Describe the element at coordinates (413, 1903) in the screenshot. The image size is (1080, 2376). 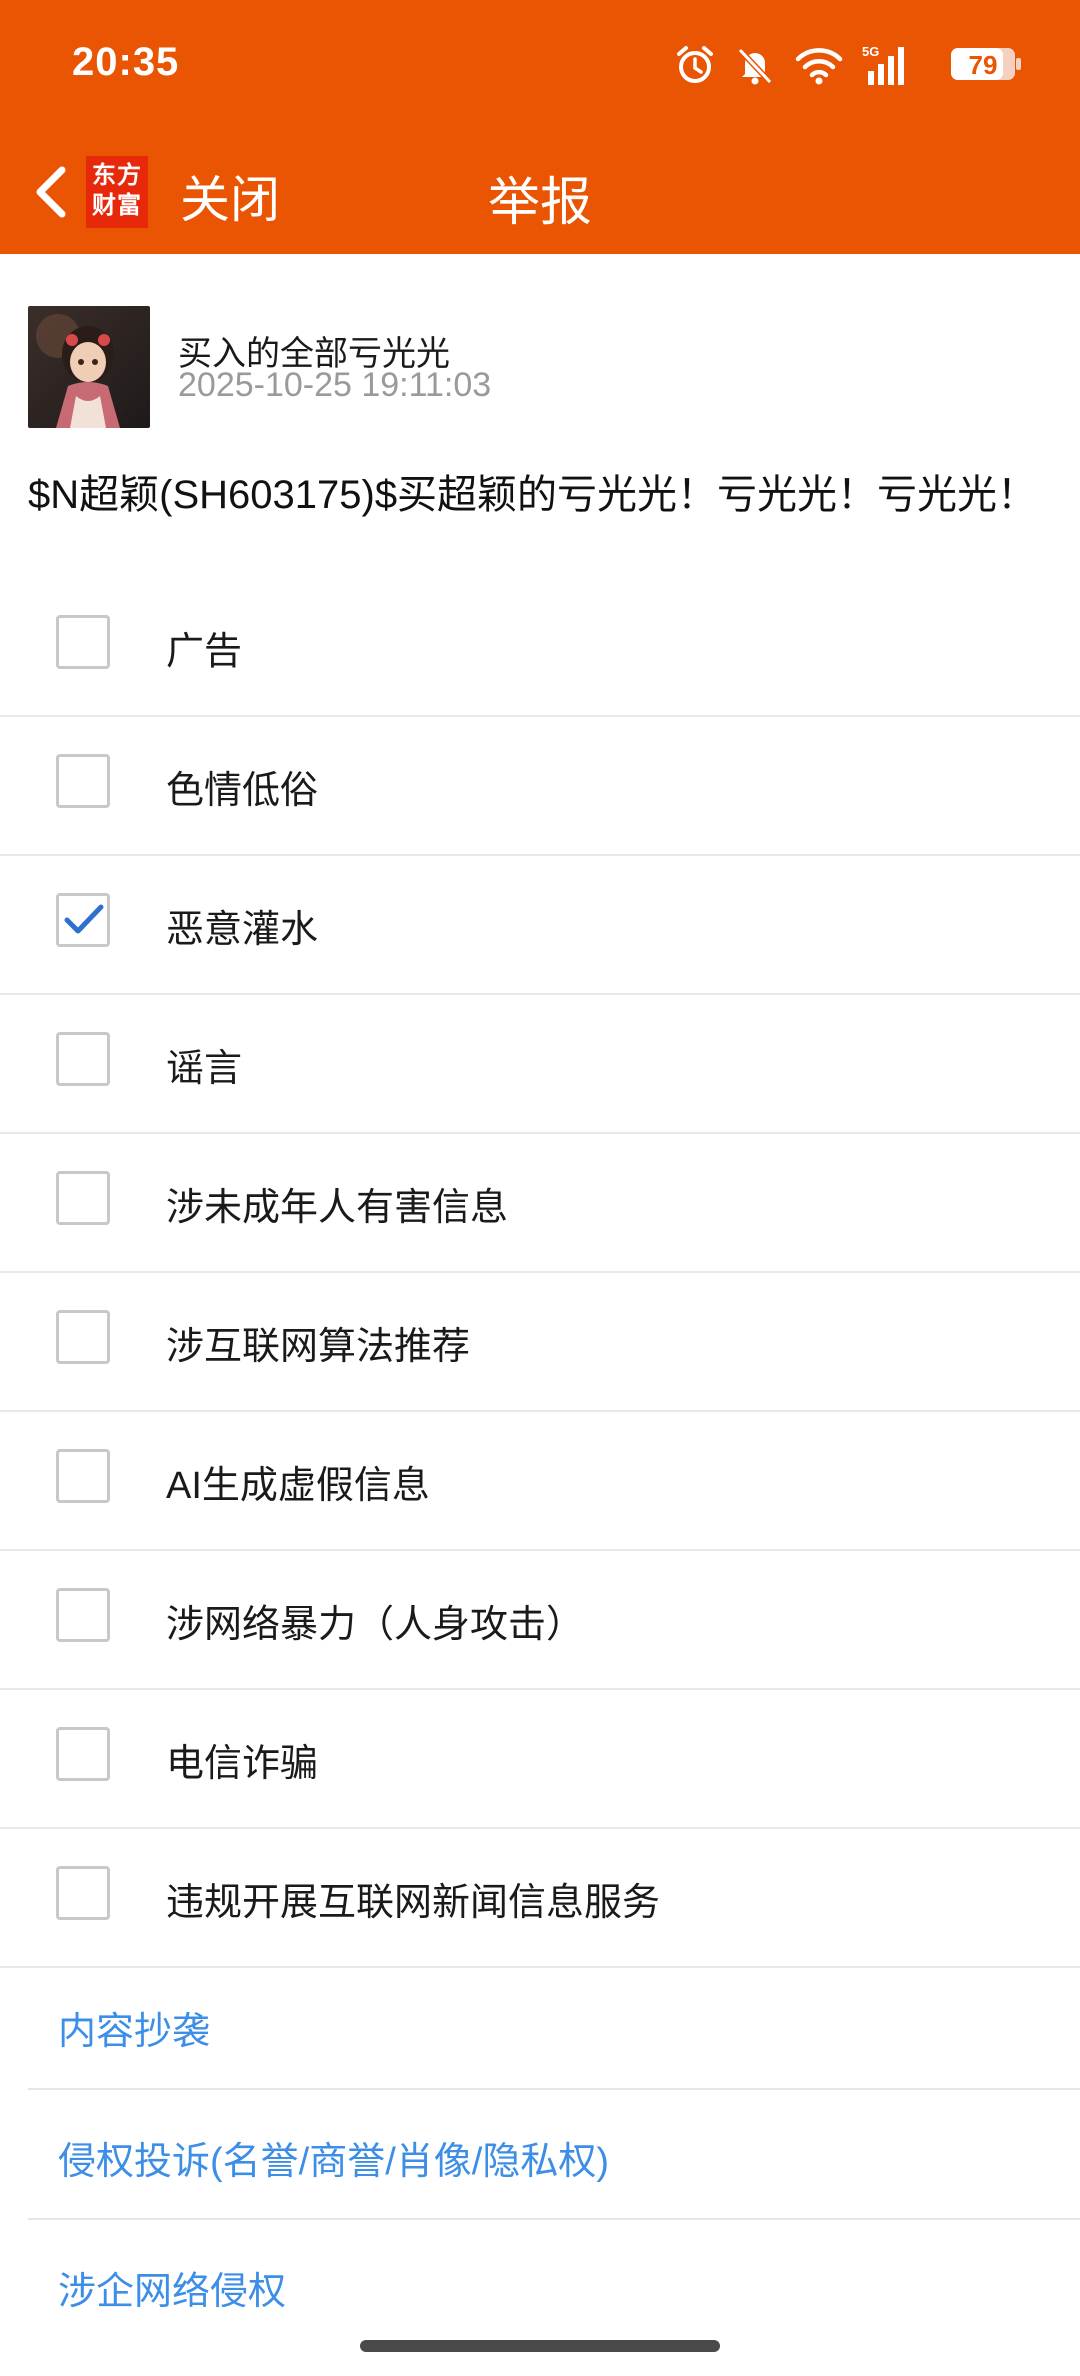
I see `report-option-label: 违规开展互联网新闻信息服务` at that location.